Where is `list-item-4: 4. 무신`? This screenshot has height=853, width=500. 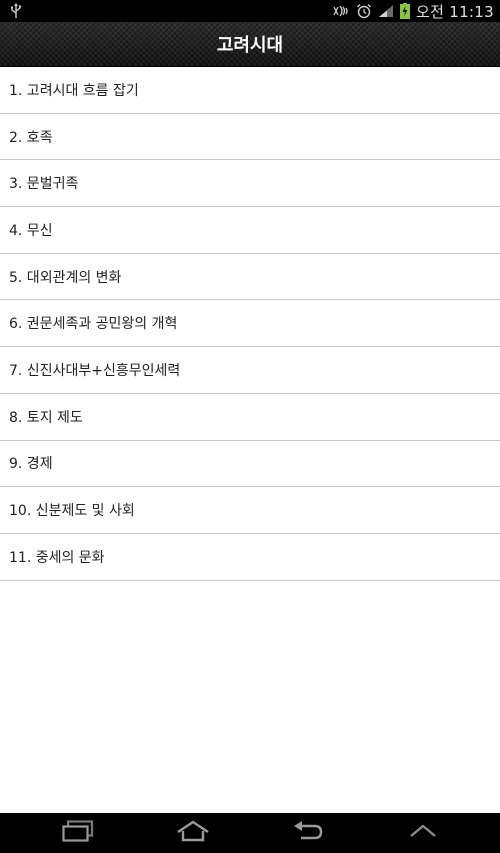 list-item-4: 4. 무신 is located at coordinates (250, 230).